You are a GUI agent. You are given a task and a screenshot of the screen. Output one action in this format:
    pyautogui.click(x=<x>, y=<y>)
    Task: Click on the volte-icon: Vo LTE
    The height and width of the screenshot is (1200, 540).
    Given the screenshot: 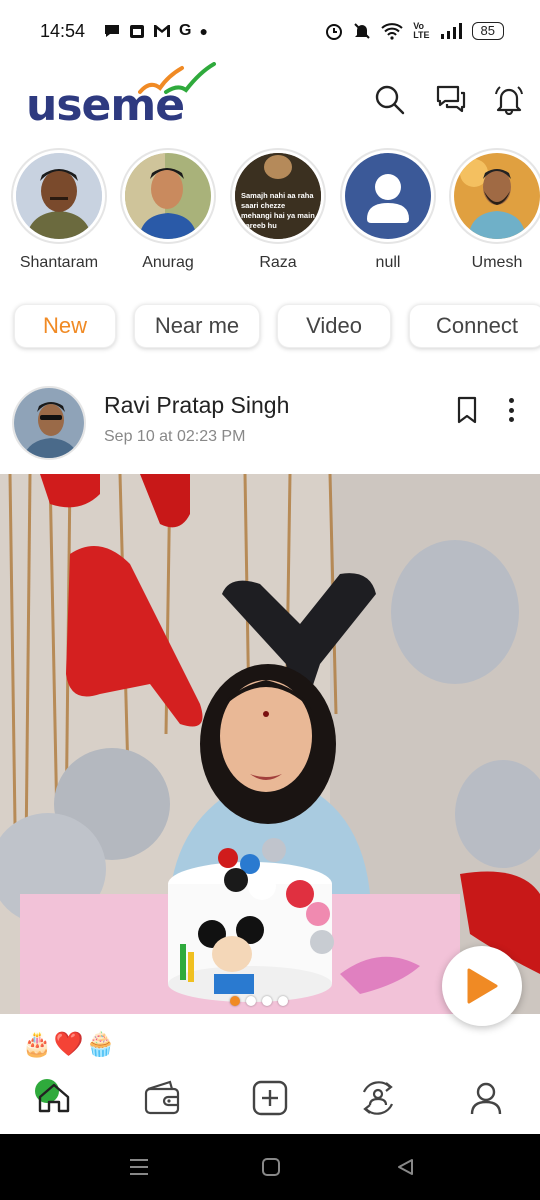 What is the action you would take?
    pyautogui.click(x=421, y=30)
    